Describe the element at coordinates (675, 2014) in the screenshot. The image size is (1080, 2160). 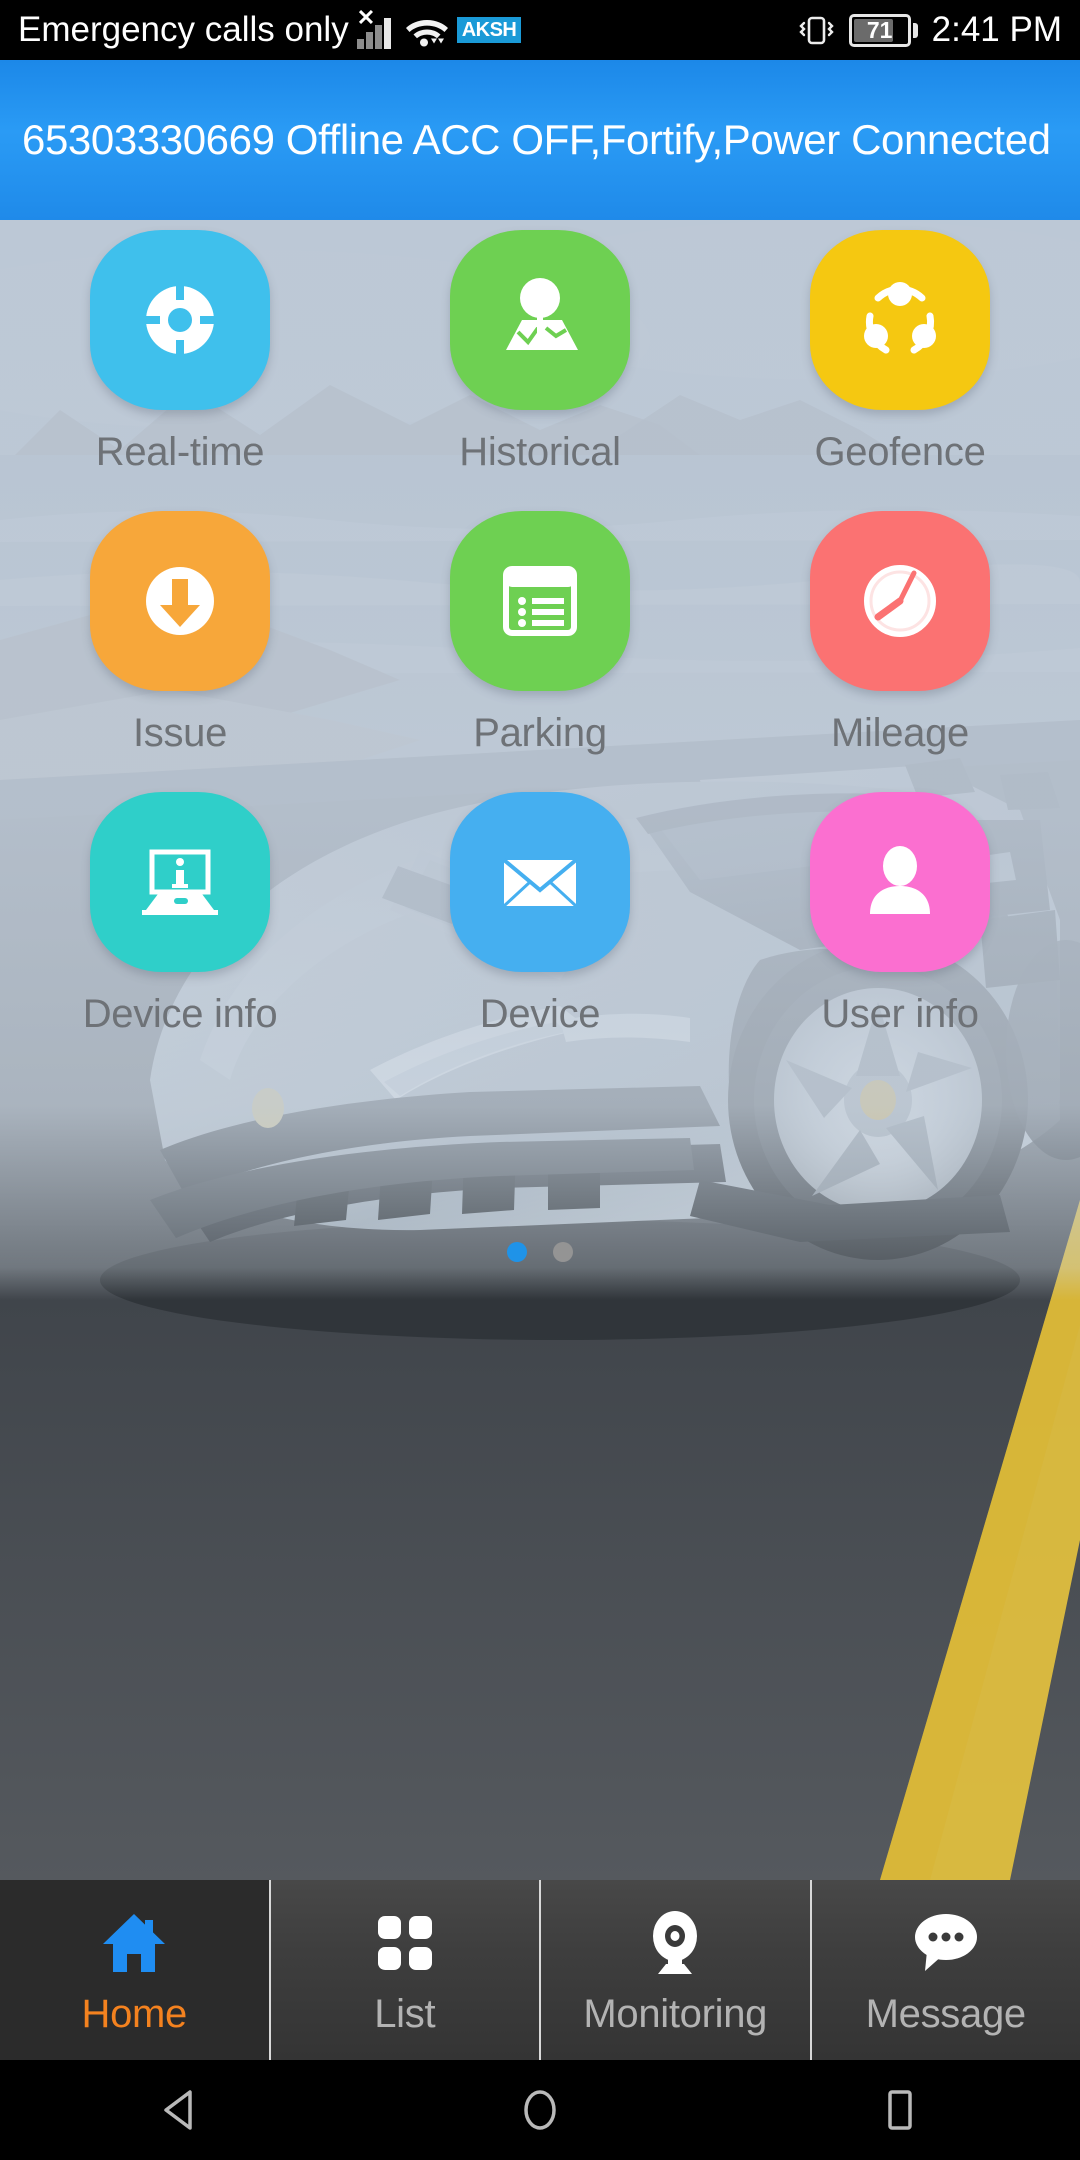
I see `tab-label: Monitoring` at that location.